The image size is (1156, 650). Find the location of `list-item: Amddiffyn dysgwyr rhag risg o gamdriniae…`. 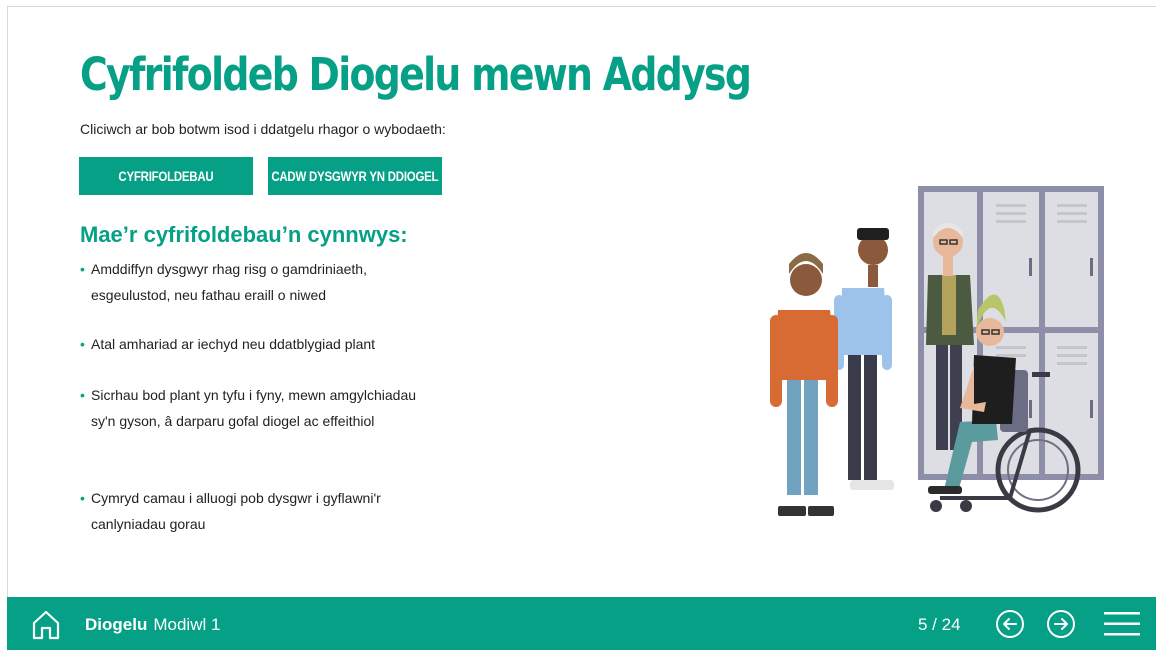

list-item: Amddiffyn dysgwyr rhag risg o gamdriniae… is located at coordinates (255, 282).